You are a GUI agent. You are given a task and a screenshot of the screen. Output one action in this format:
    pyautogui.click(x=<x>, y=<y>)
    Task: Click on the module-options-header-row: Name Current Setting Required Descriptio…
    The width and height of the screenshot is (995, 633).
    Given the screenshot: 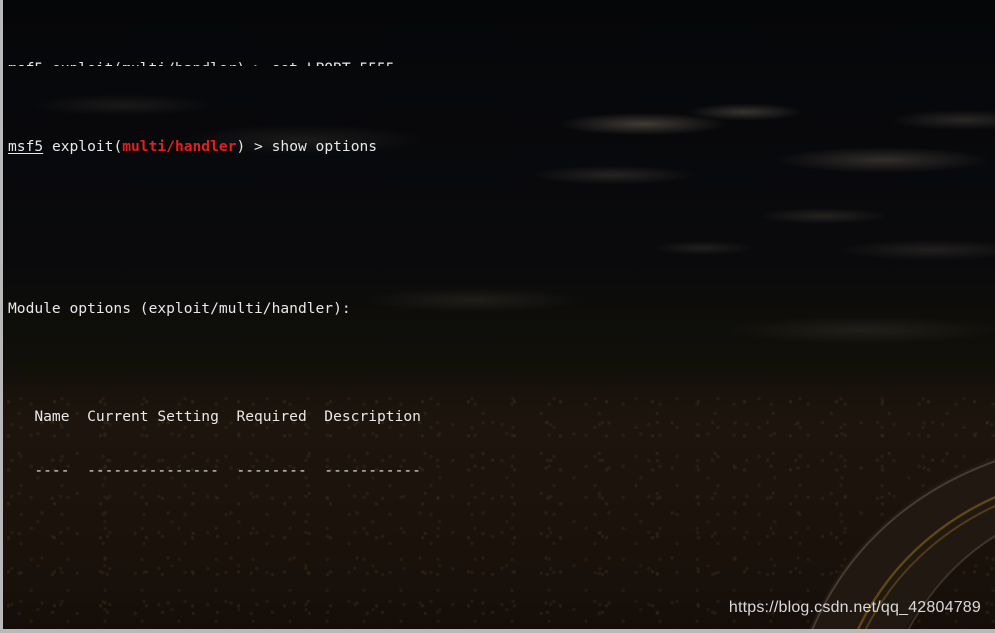 What is the action you would take?
    pyautogui.click(x=214, y=416)
    